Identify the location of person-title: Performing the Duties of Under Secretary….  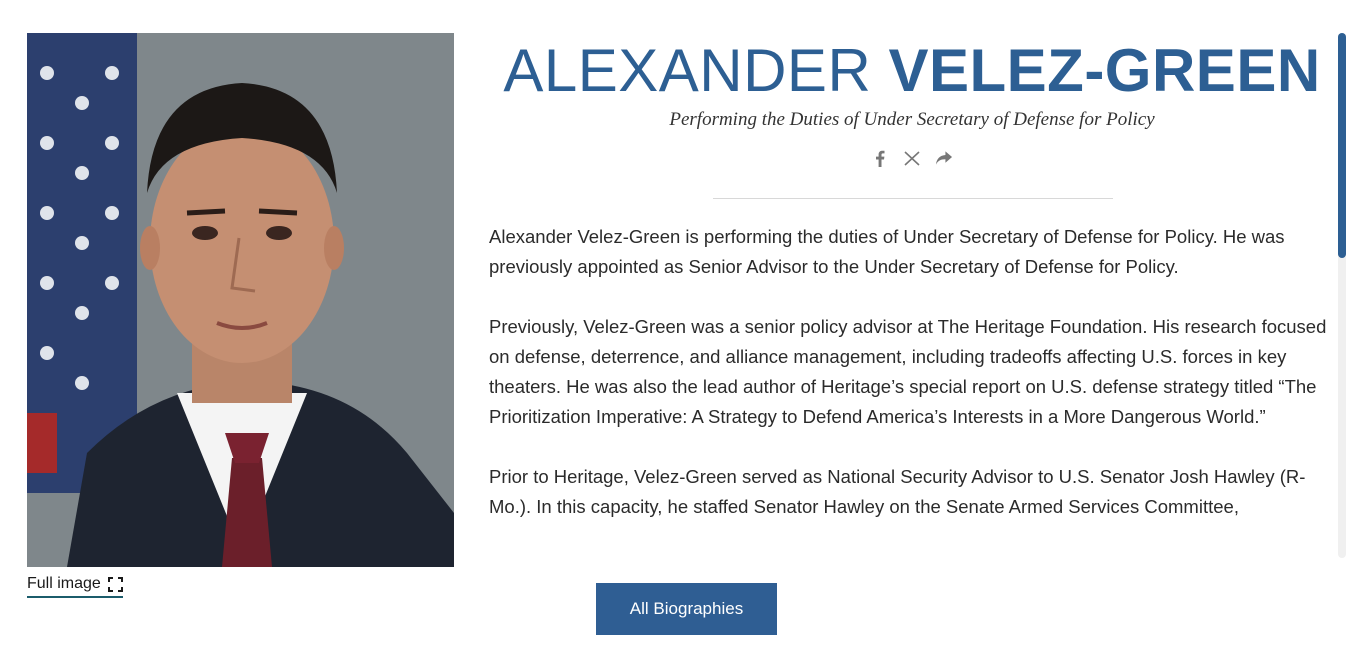
(912, 119).